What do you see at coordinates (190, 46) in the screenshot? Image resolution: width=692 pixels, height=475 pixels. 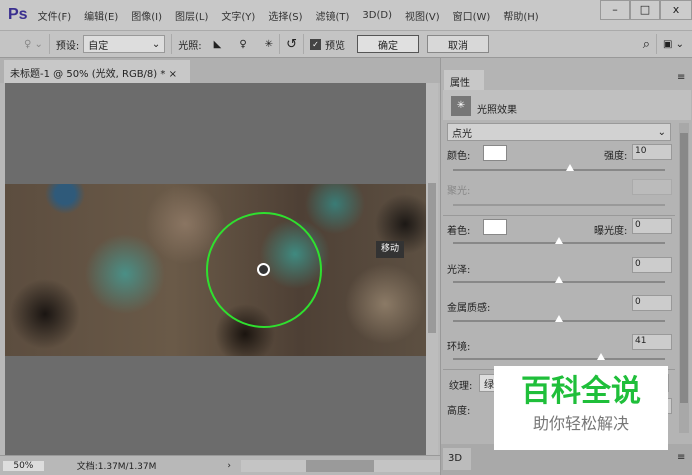 I see `lighting-label: 光照:` at bounding box center [190, 46].